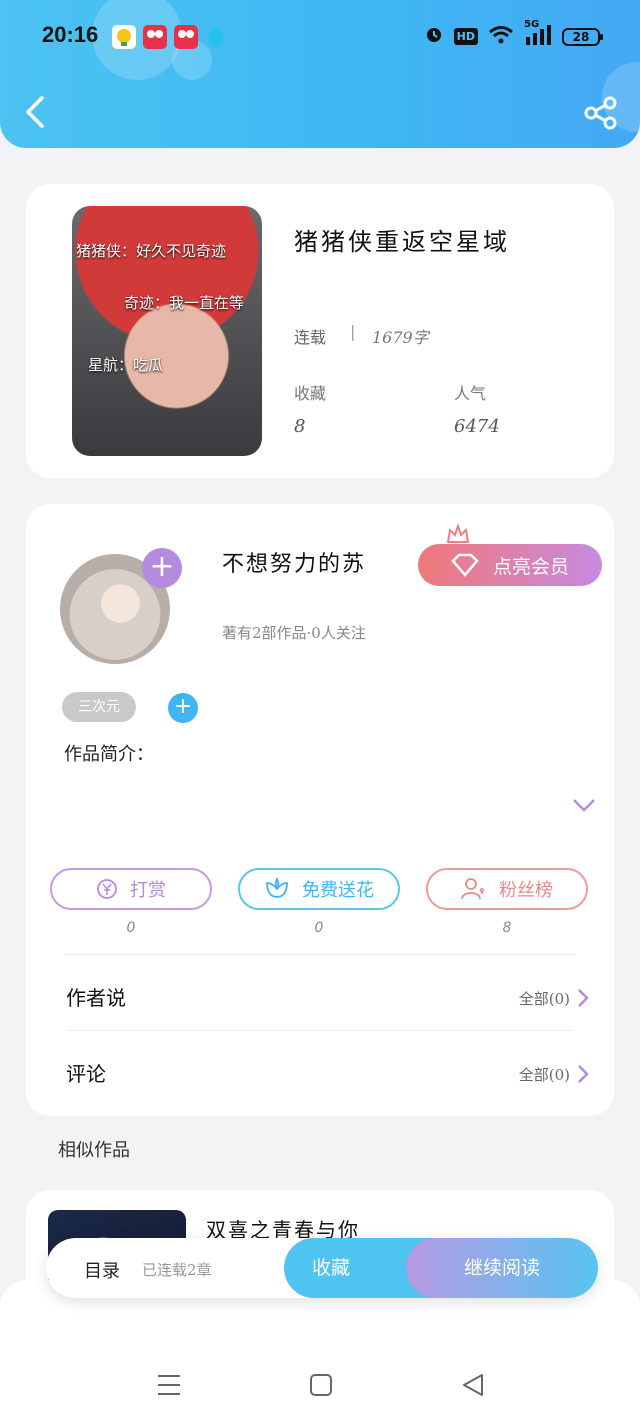 The image size is (640, 1423). What do you see at coordinates (319, 928) in the screenshot?
I see `flower-count: 0` at bounding box center [319, 928].